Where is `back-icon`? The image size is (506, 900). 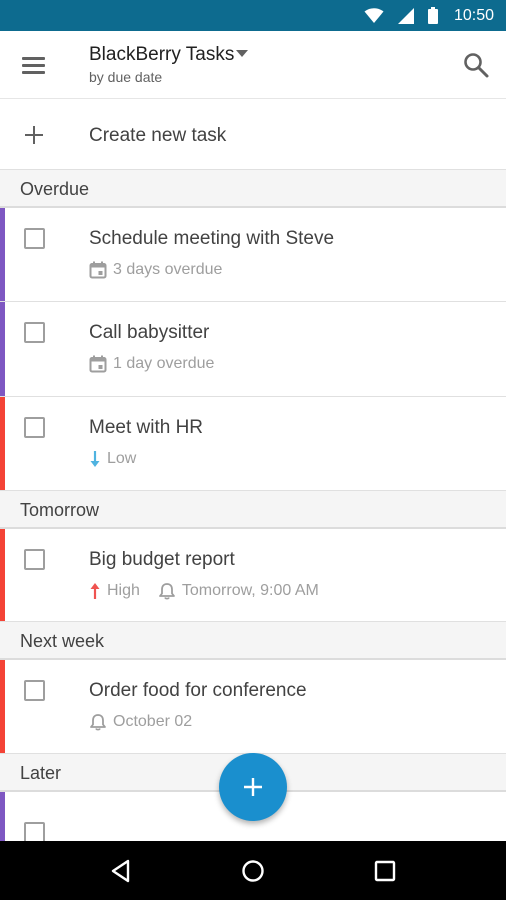
back-icon is located at coordinates (121, 871).